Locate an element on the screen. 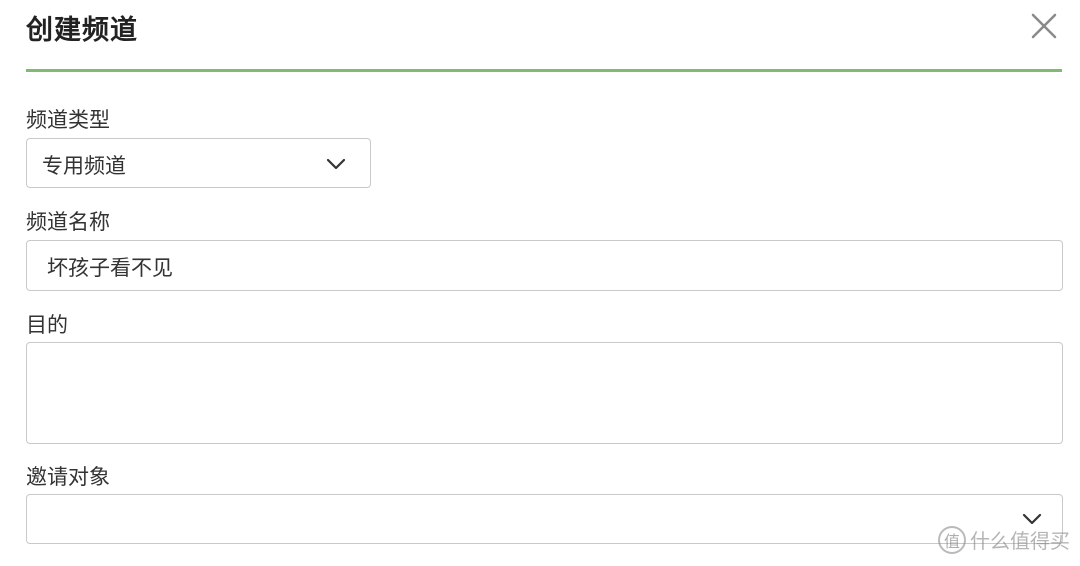  channel-type-select: 专用频道 is located at coordinates (198, 163).